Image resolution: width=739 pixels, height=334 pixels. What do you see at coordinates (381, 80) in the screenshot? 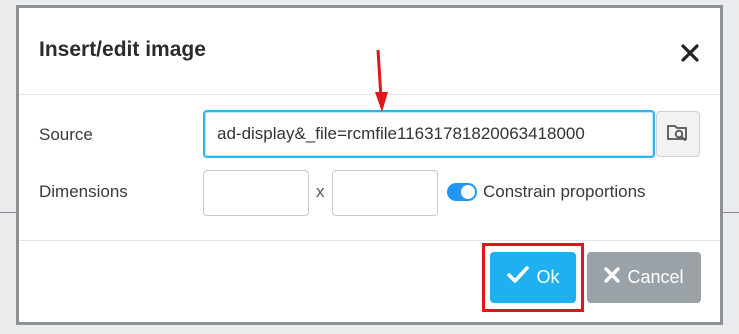
I see `annotation-arrow` at bounding box center [381, 80].